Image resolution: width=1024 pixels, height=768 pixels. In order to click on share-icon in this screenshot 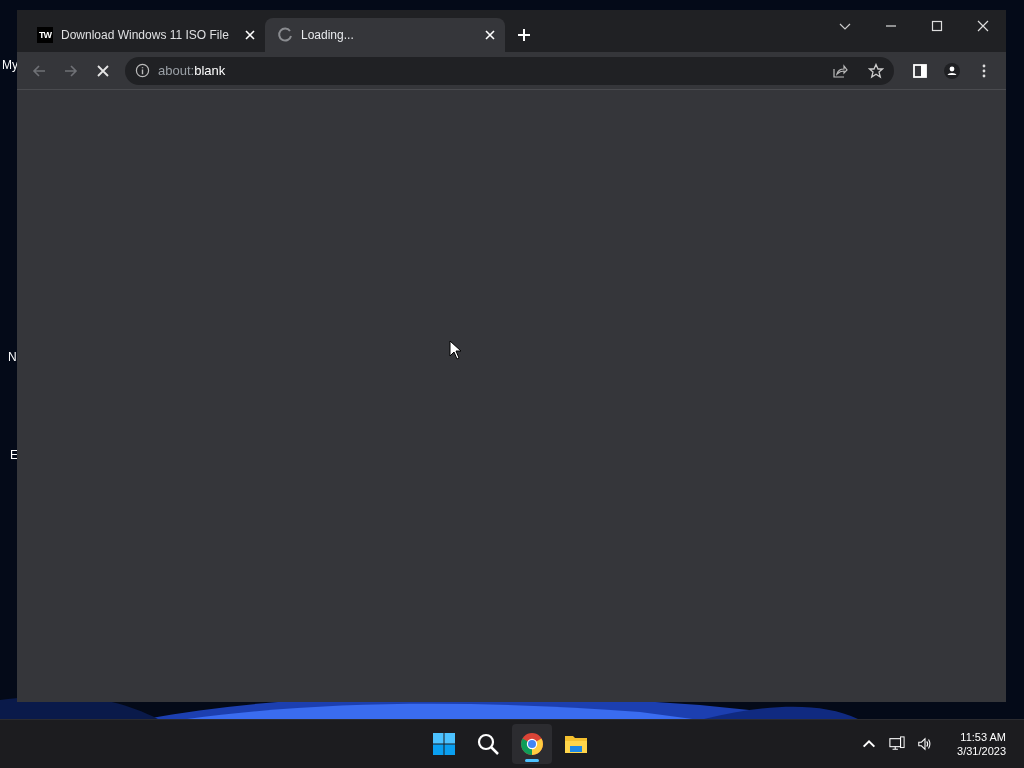, I will do `click(840, 70)`.